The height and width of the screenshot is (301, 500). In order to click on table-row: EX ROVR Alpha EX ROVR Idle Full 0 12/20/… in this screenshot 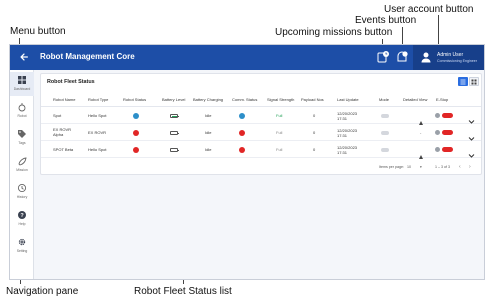, I will do `click(261, 133)`.